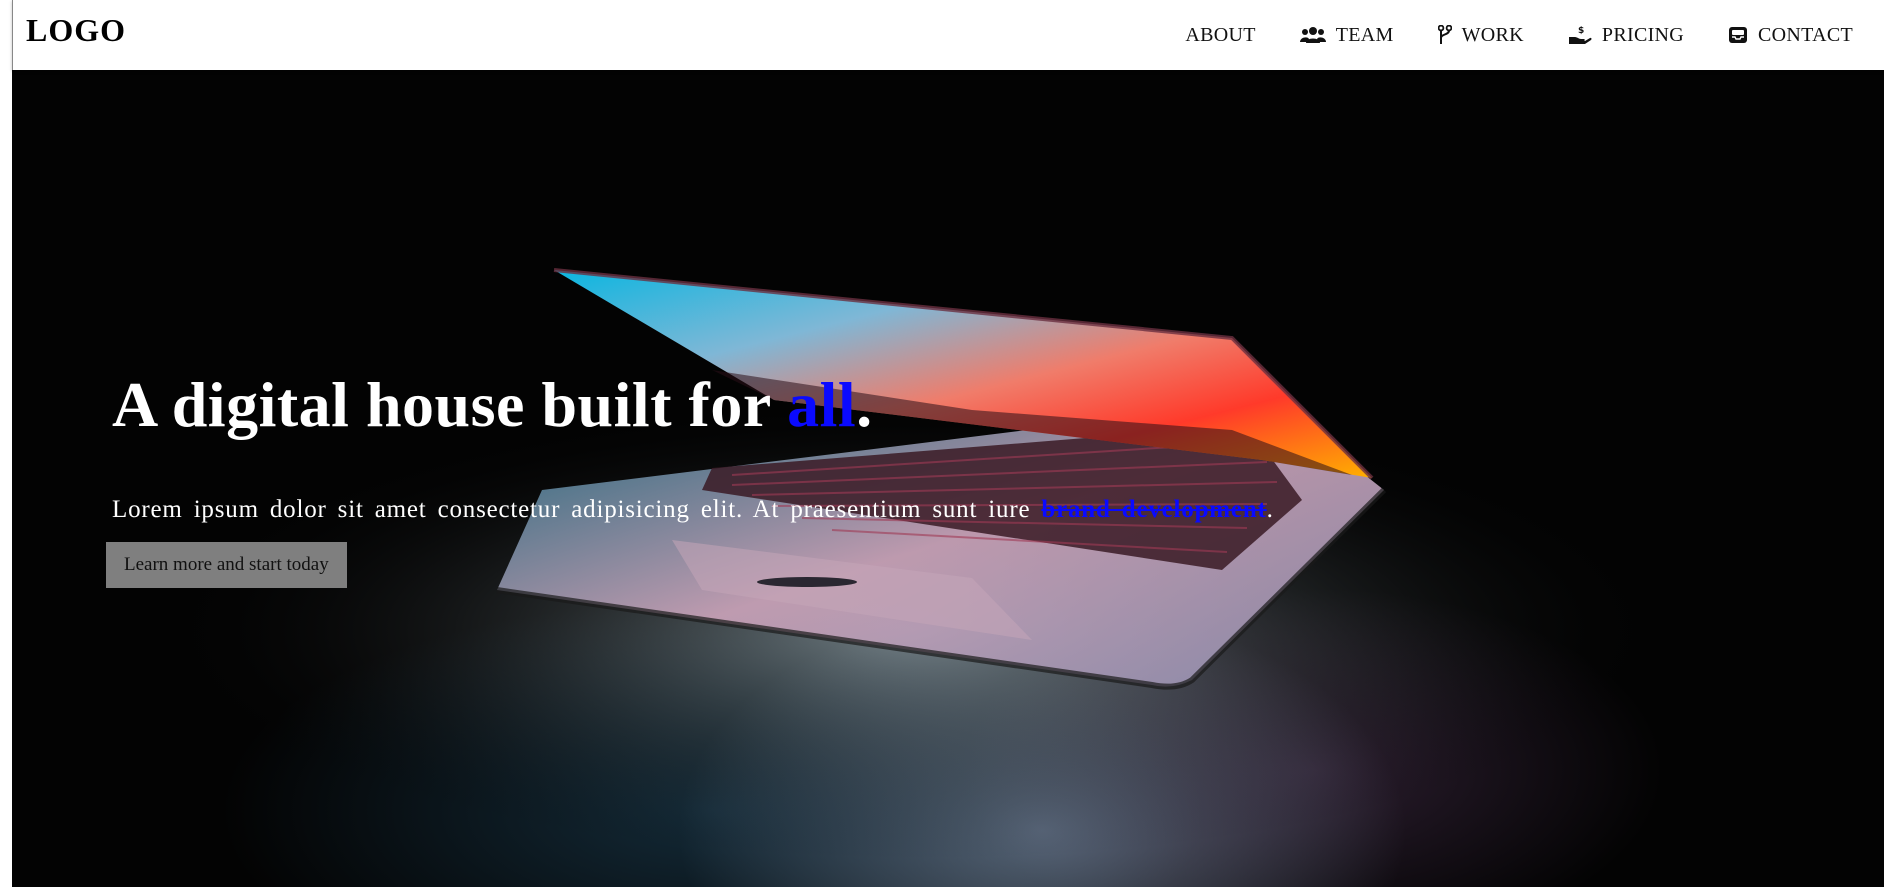  Describe the element at coordinates (1492, 34) in the screenshot. I see `nav-work-label: WORK` at that location.